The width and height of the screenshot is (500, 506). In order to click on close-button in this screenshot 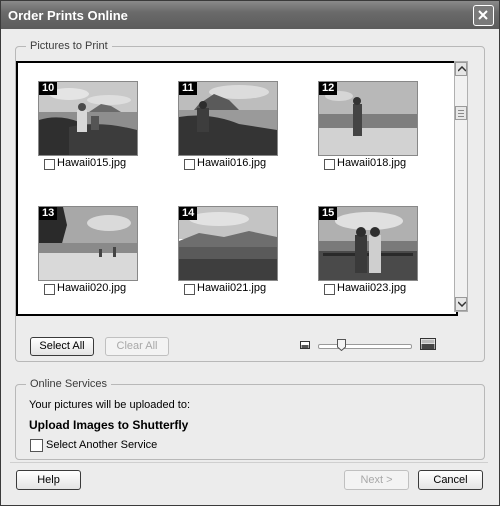, I will do `click(483, 15)`.